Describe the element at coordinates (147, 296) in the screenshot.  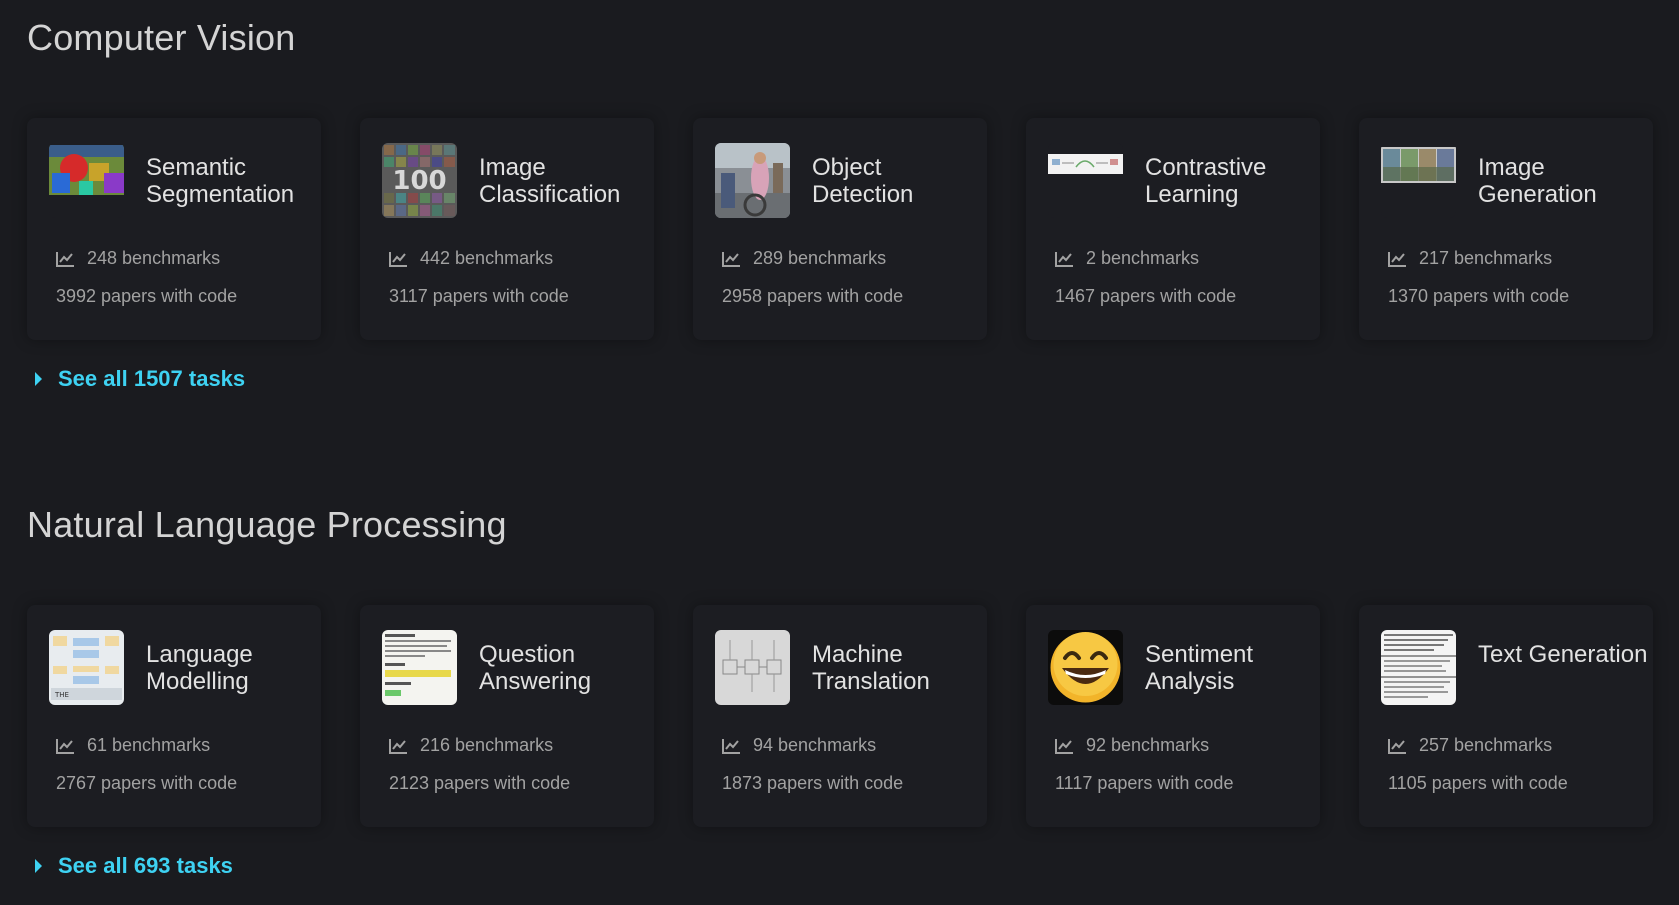
I see `papers-count: 3992 papers with code` at that location.